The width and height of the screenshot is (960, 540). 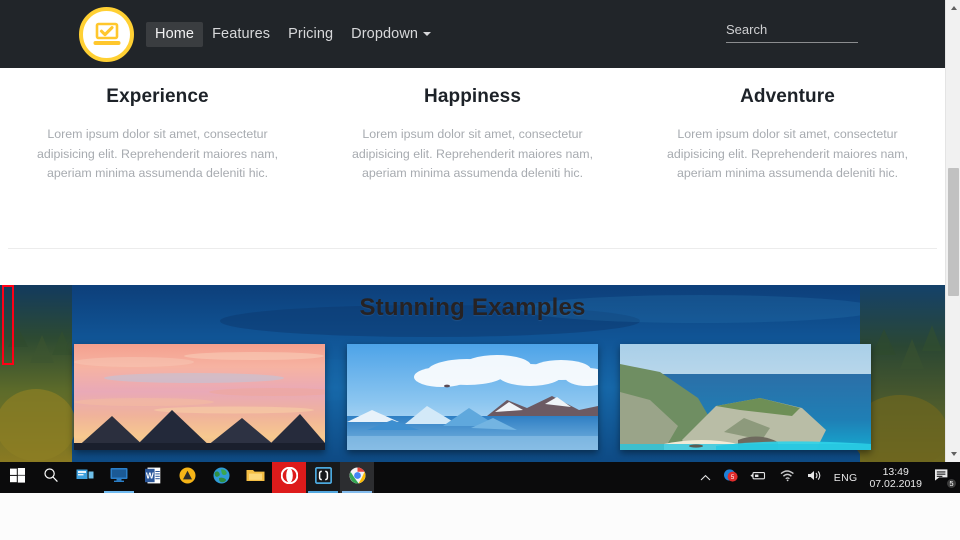 I want to click on volume-icon, so click(x=815, y=477).